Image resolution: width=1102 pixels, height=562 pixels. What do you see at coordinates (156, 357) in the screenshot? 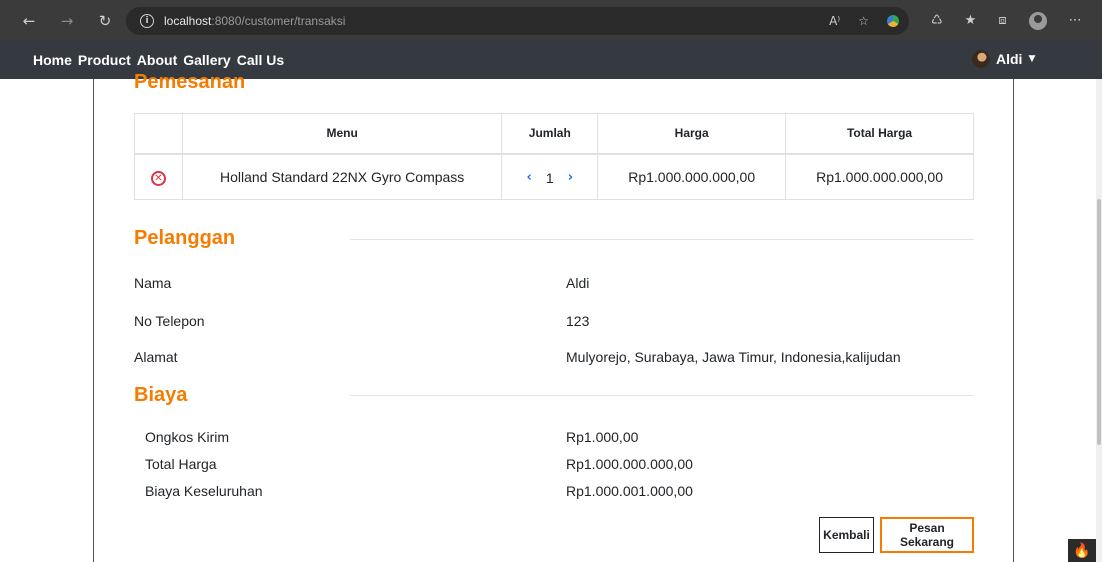
I see `customer-address-label: Alamat` at bounding box center [156, 357].